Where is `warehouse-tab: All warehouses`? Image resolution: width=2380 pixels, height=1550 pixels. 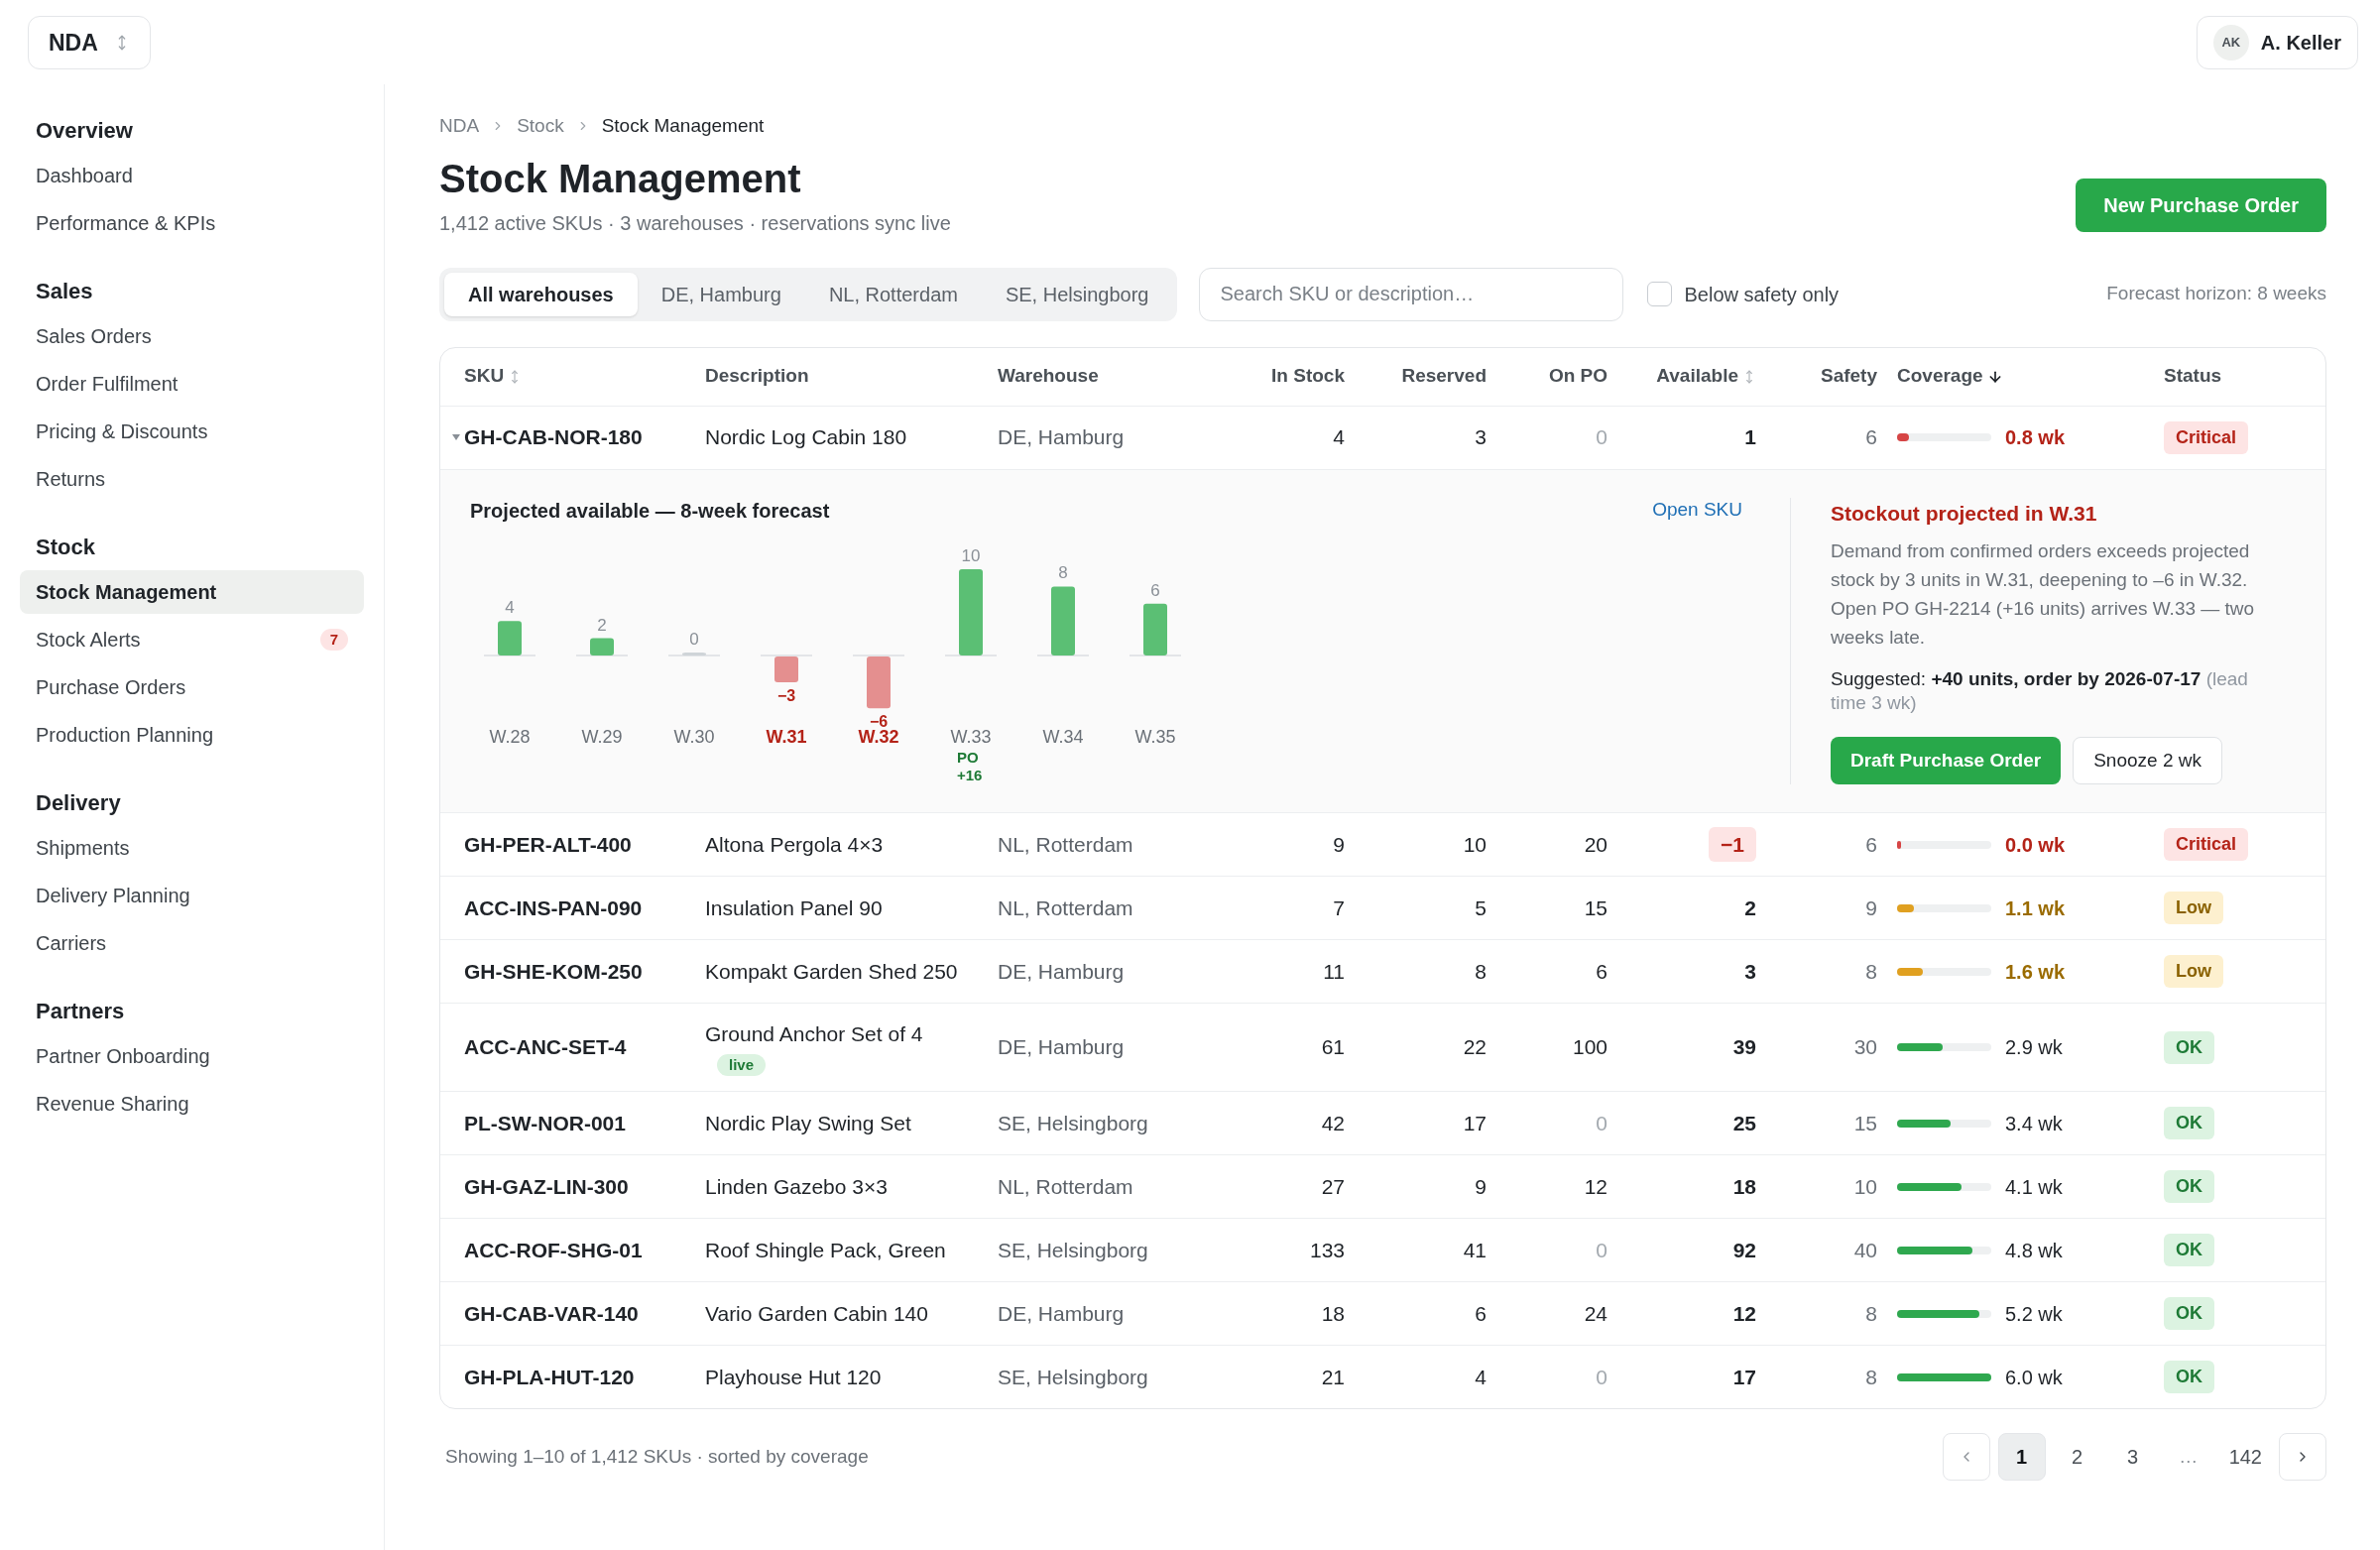 warehouse-tab: All warehouses is located at coordinates (541, 294).